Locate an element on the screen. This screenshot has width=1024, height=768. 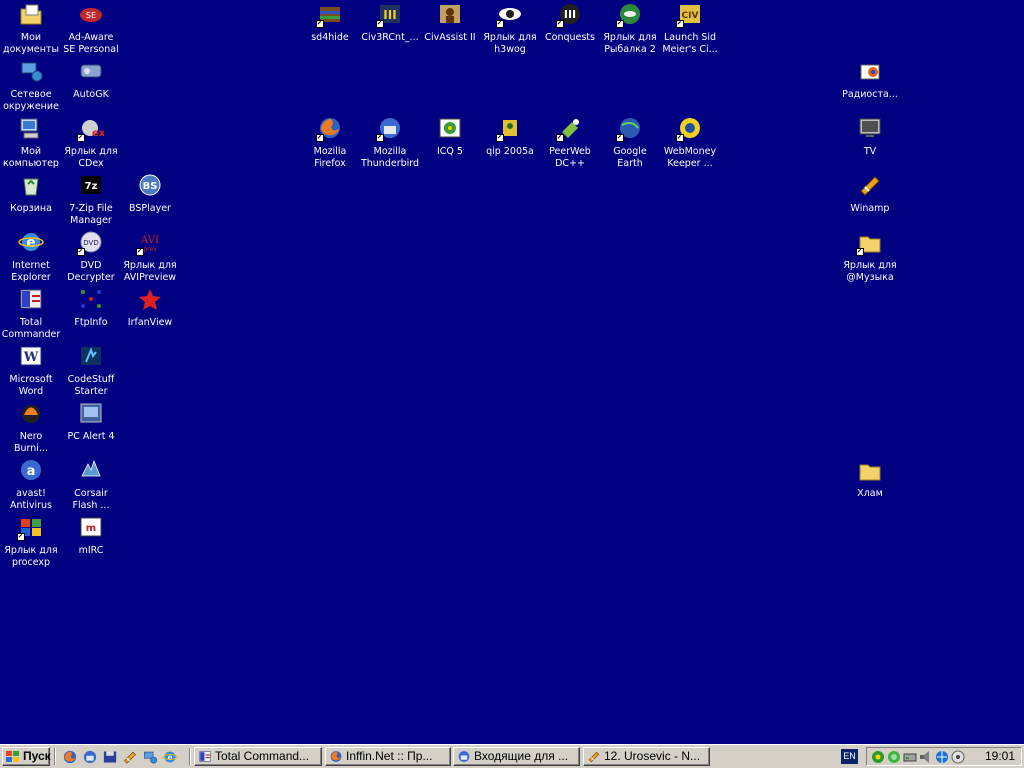
desktop-icon: Ярлык для @Музыка is located at coordinates (870, 256).